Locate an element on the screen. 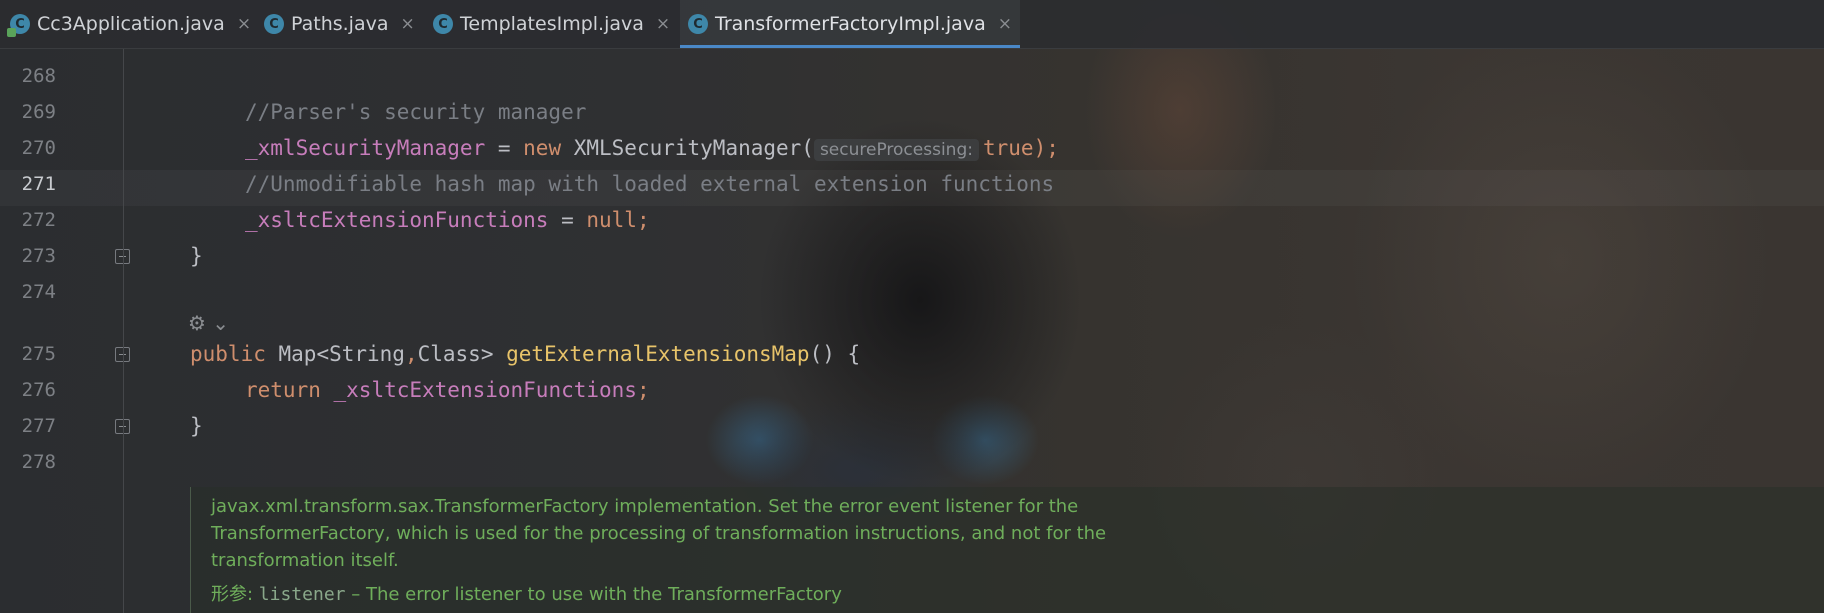 The width and height of the screenshot is (1824, 613). line-number: 275 is located at coordinates (38, 354).